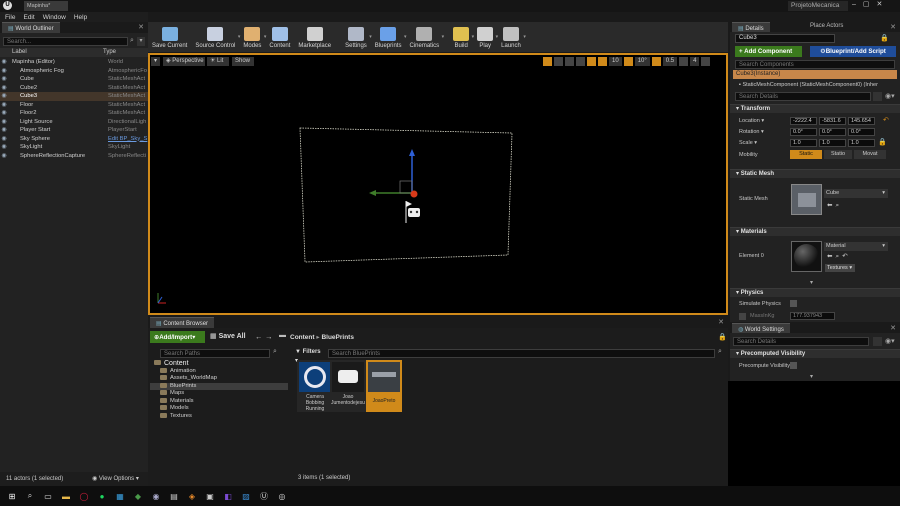 This screenshot has height=506, width=900. I want to click on add-component-button: + Add Component, so click(768, 51).